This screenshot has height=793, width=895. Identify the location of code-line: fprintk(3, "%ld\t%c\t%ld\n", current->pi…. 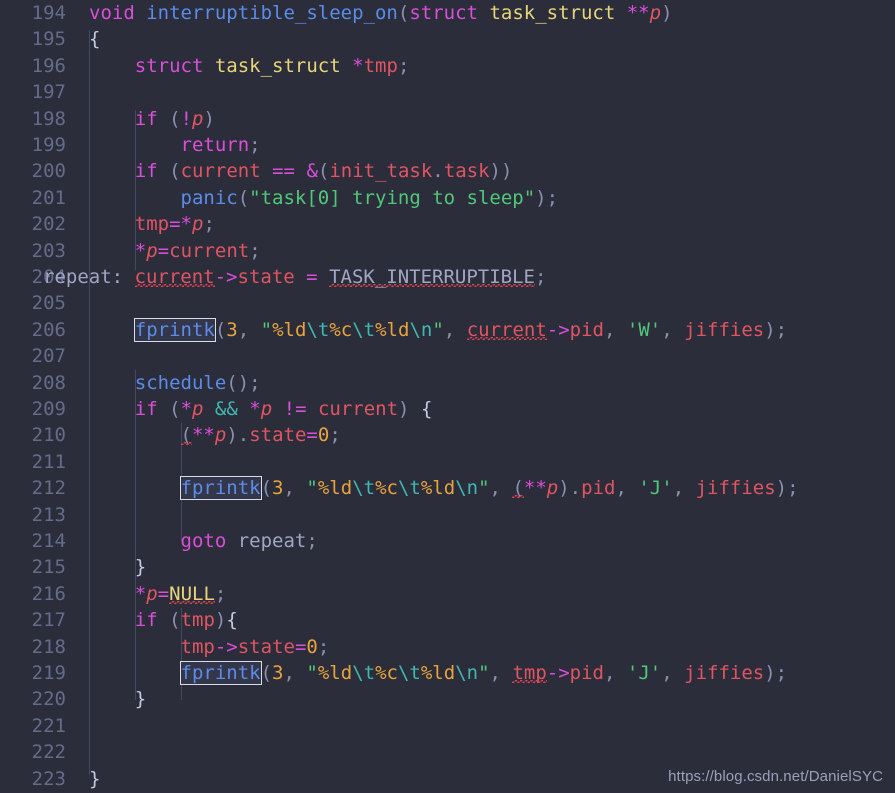
(492, 330).